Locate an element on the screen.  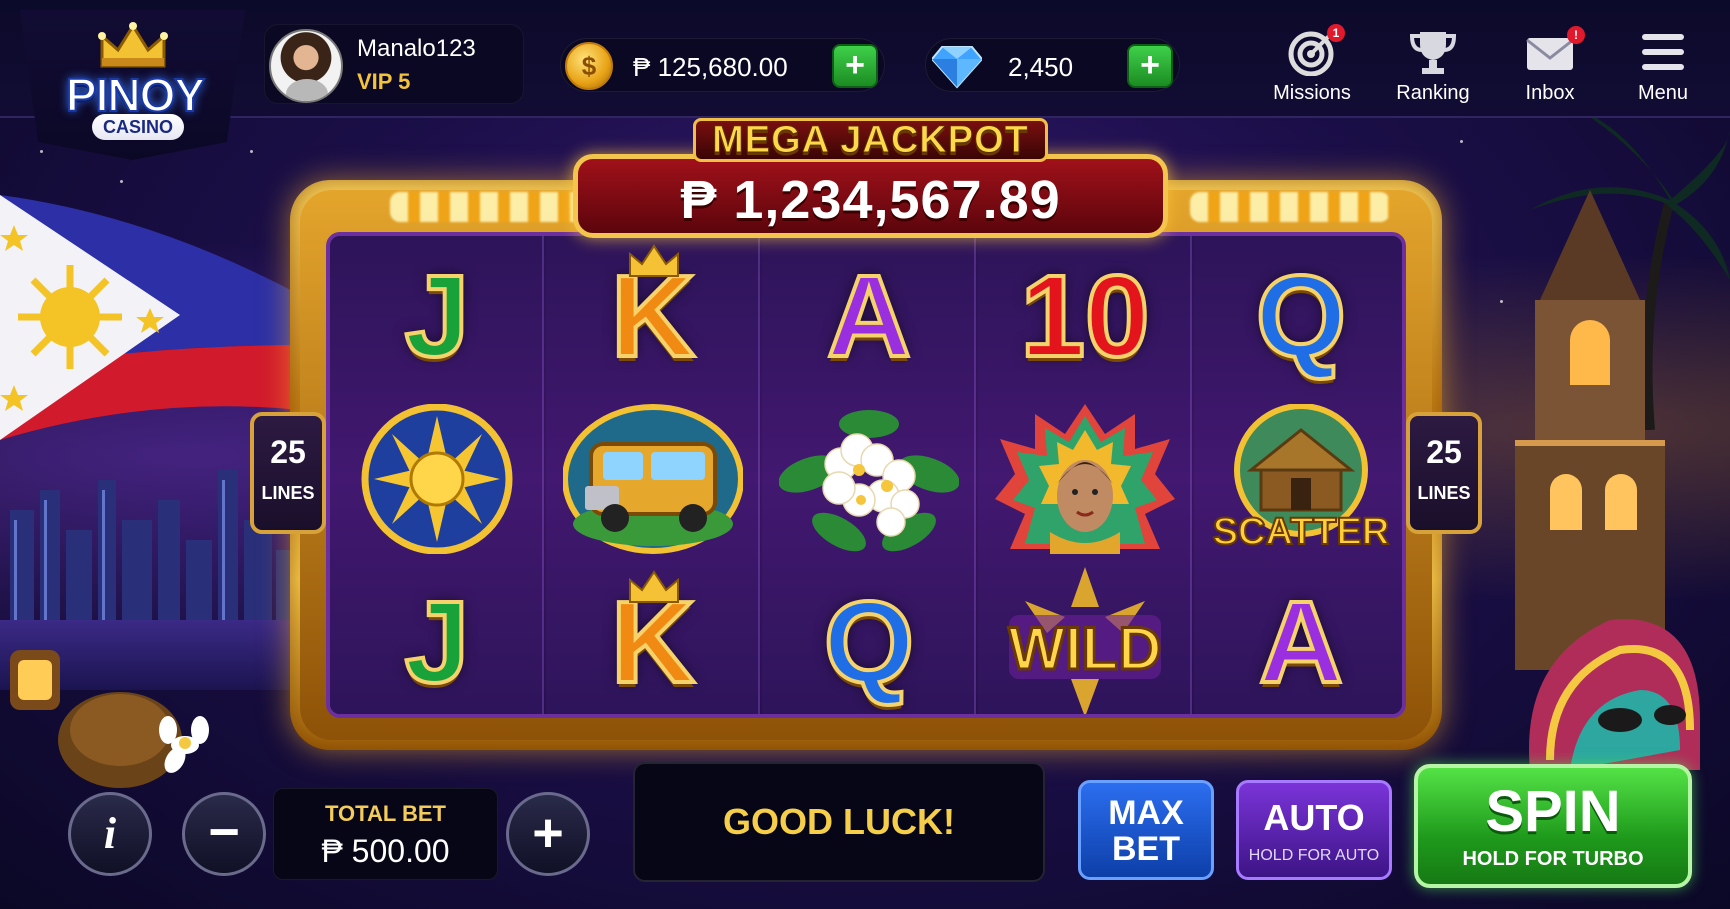
inbox-button: ! Inbox is located at coordinates (1550, 66).